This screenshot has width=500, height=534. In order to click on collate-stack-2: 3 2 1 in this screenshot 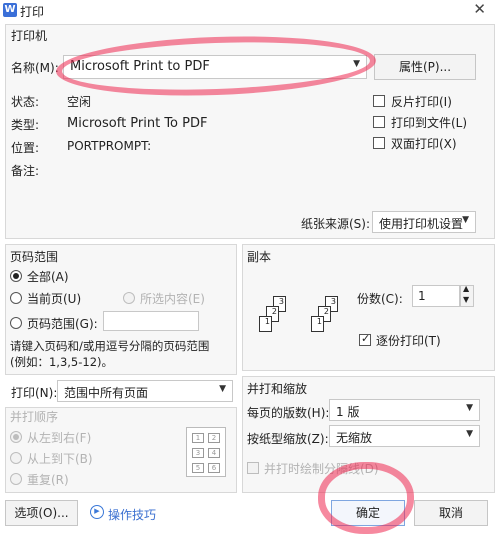, I will do `click(325, 321)`.